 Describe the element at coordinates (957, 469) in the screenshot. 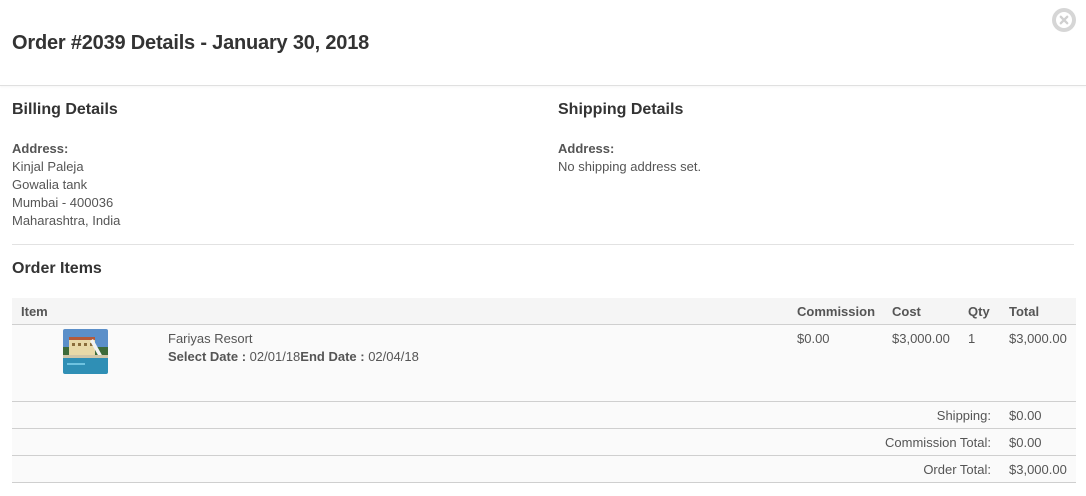

I see `order-total-label: Order Total:` at that location.